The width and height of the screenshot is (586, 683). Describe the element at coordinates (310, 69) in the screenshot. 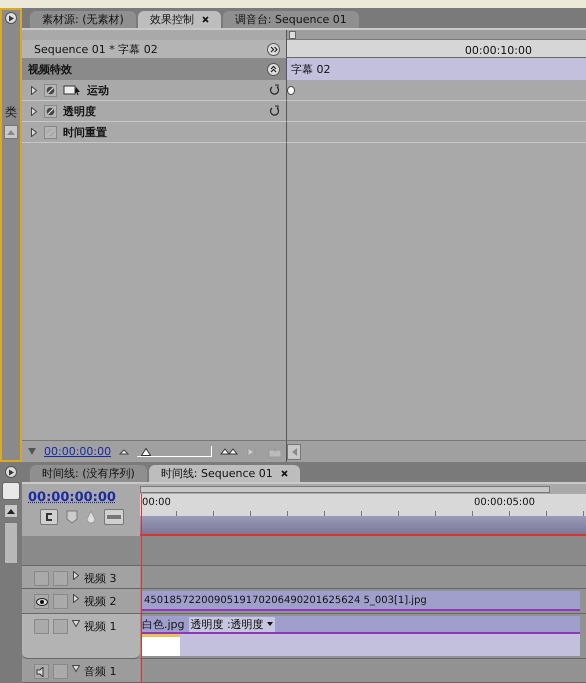

I see `clip-label: 字幕 02` at that location.